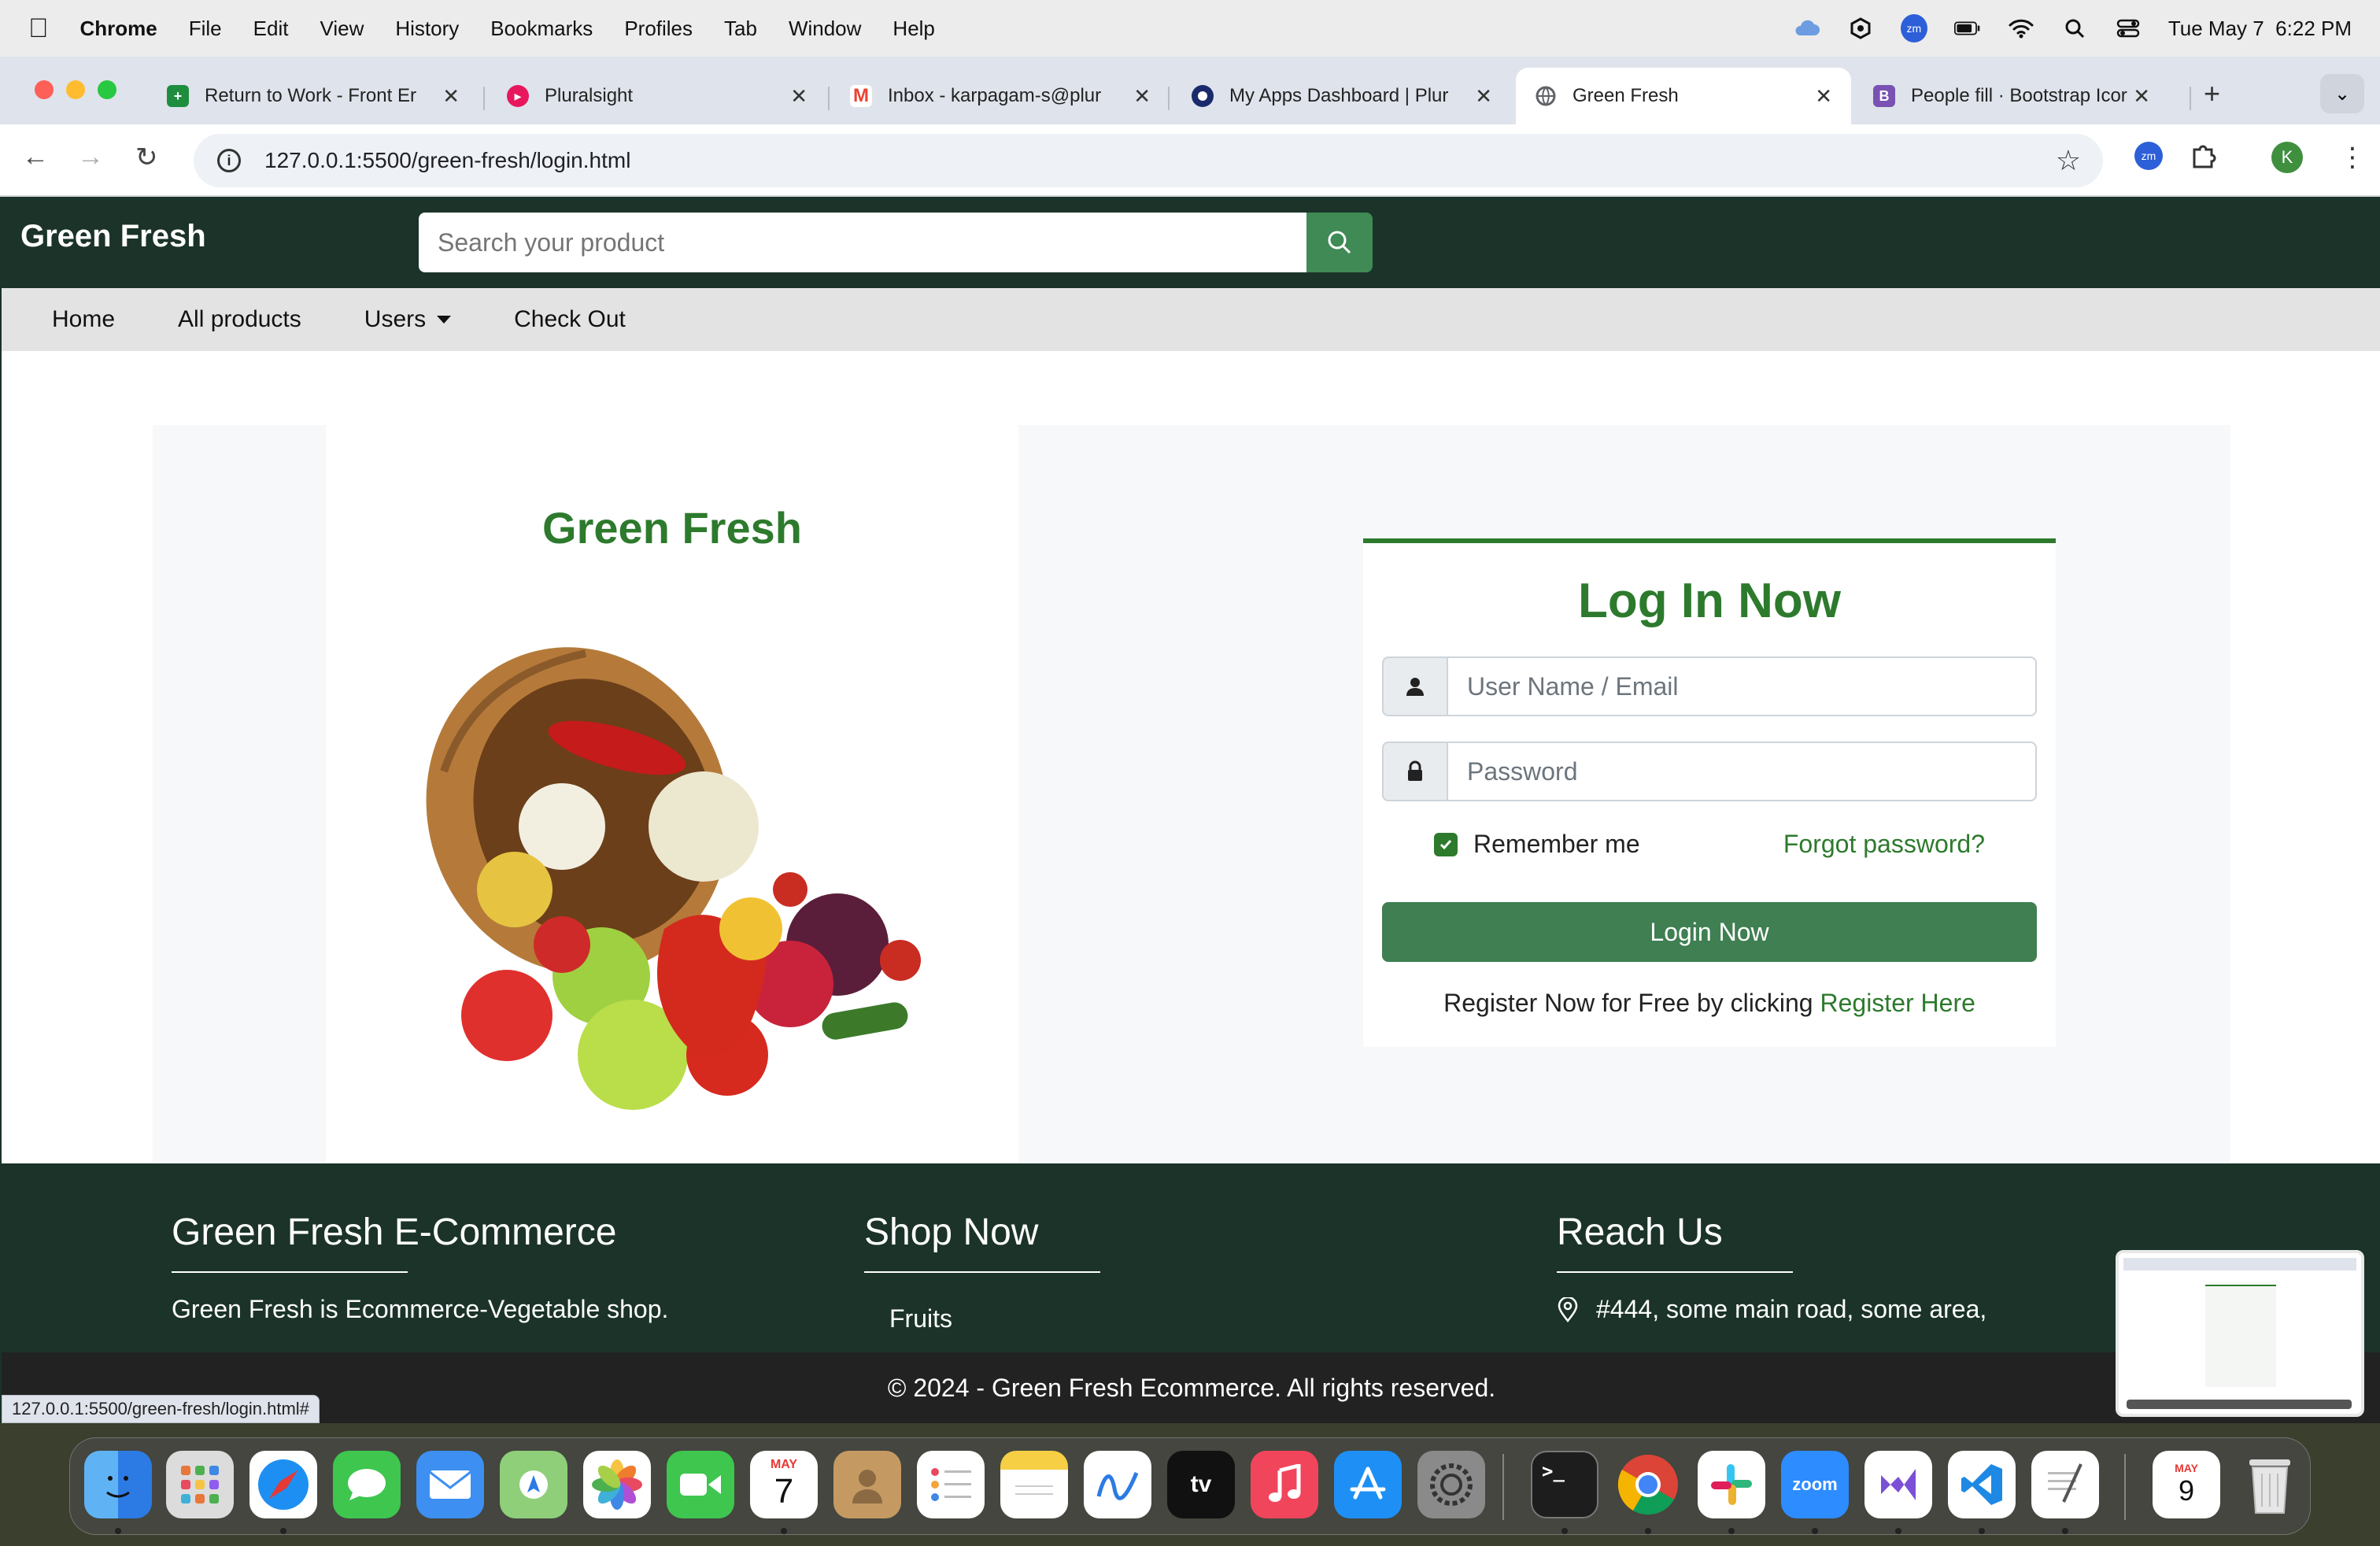  What do you see at coordinates (2240, 1334) in the screenshot?
I see `screenshot-preview-thumbnail` at bounding box center [2240, 1334].